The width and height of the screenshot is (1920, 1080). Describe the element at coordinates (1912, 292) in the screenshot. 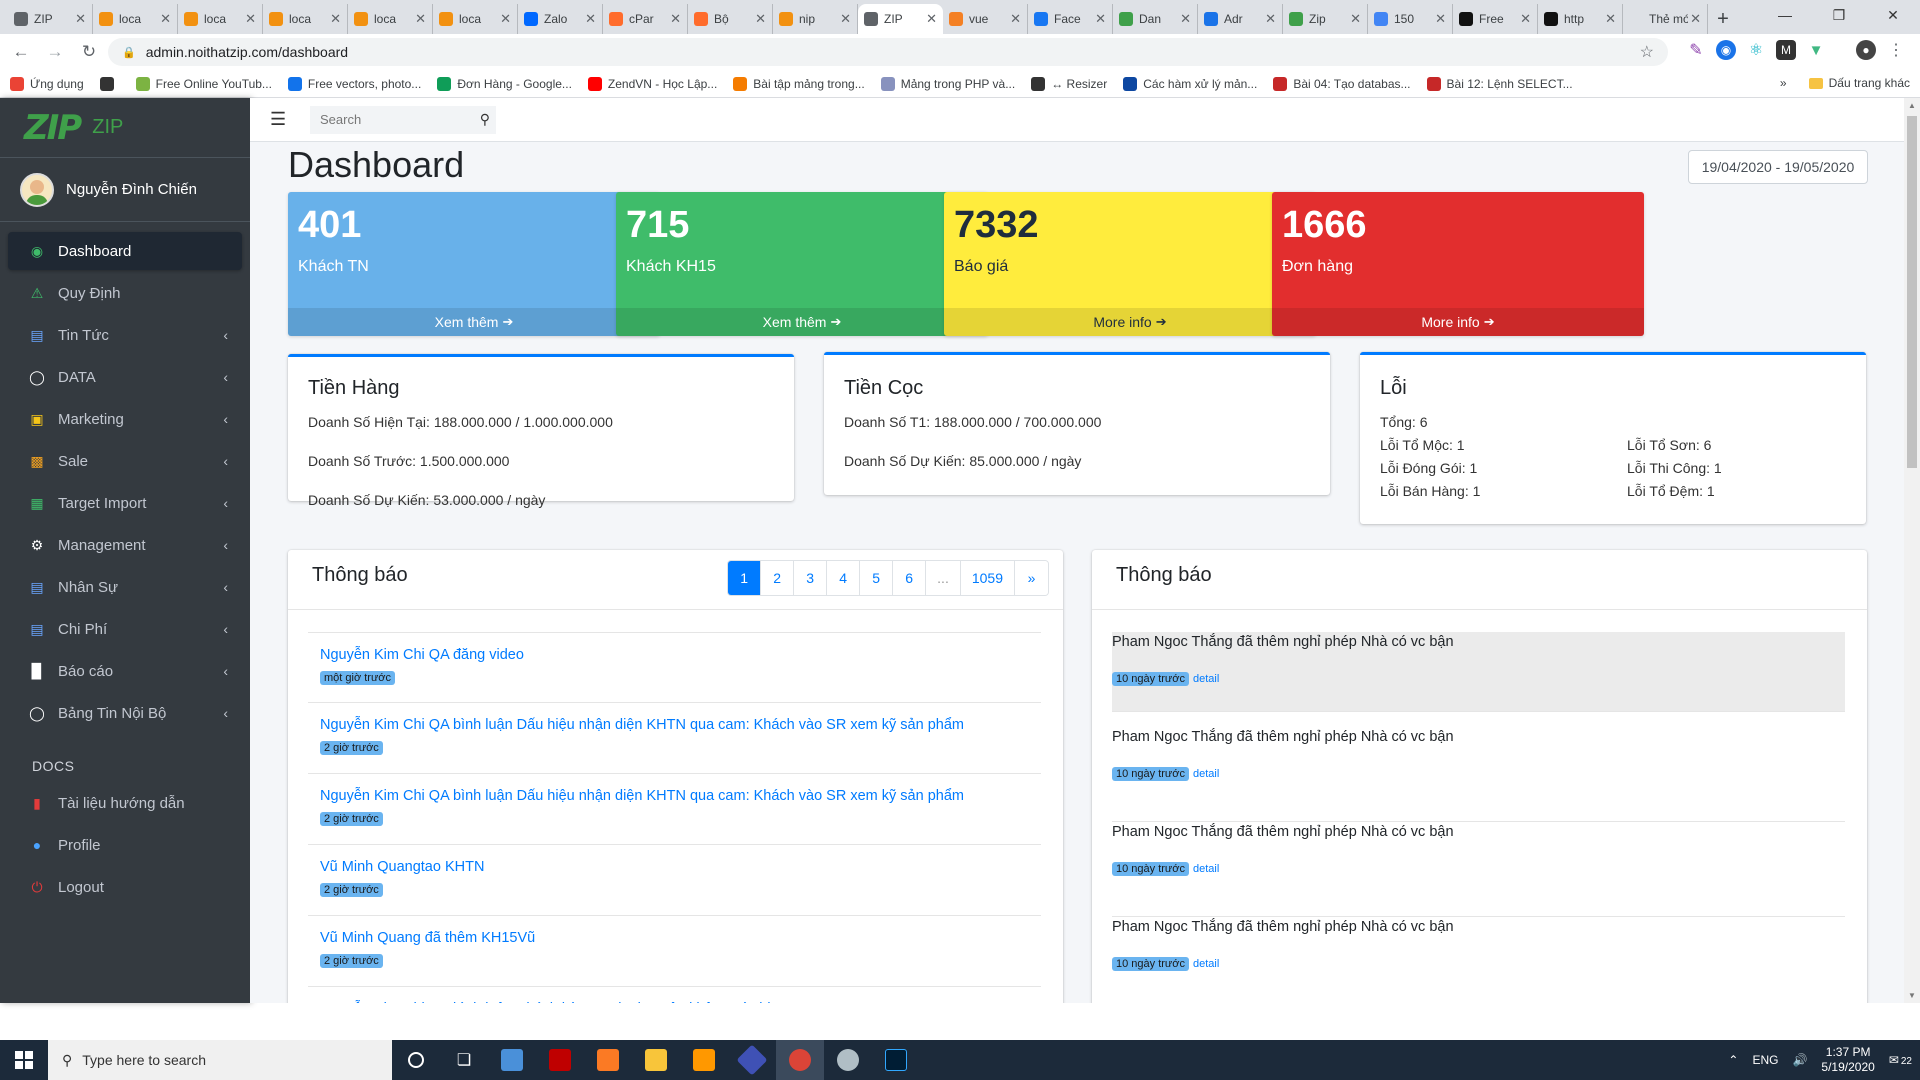

I see `scrollbar-thumb` at that location.